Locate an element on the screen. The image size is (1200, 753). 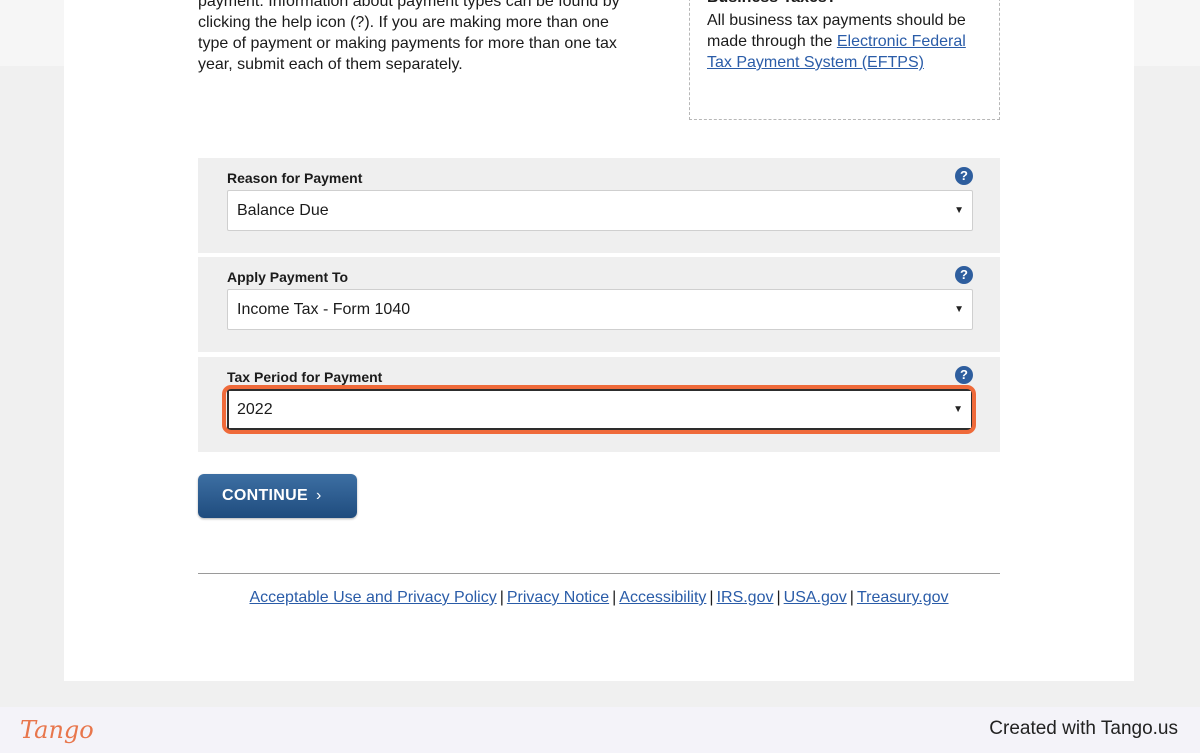
tango-credit: Created with Tango.us is located at coordinates (1083, 728).